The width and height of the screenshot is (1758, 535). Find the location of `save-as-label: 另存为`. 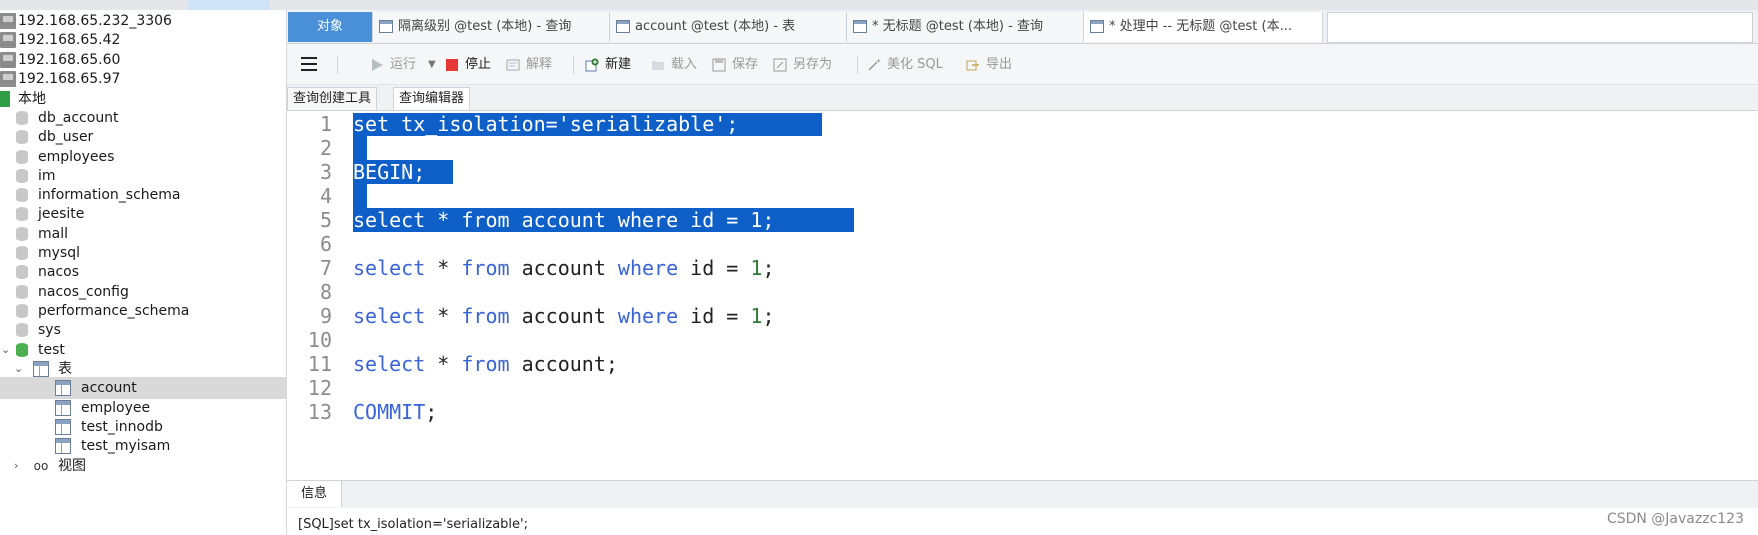

save-as-label: 另存为 is located at coordinates (813, 64).